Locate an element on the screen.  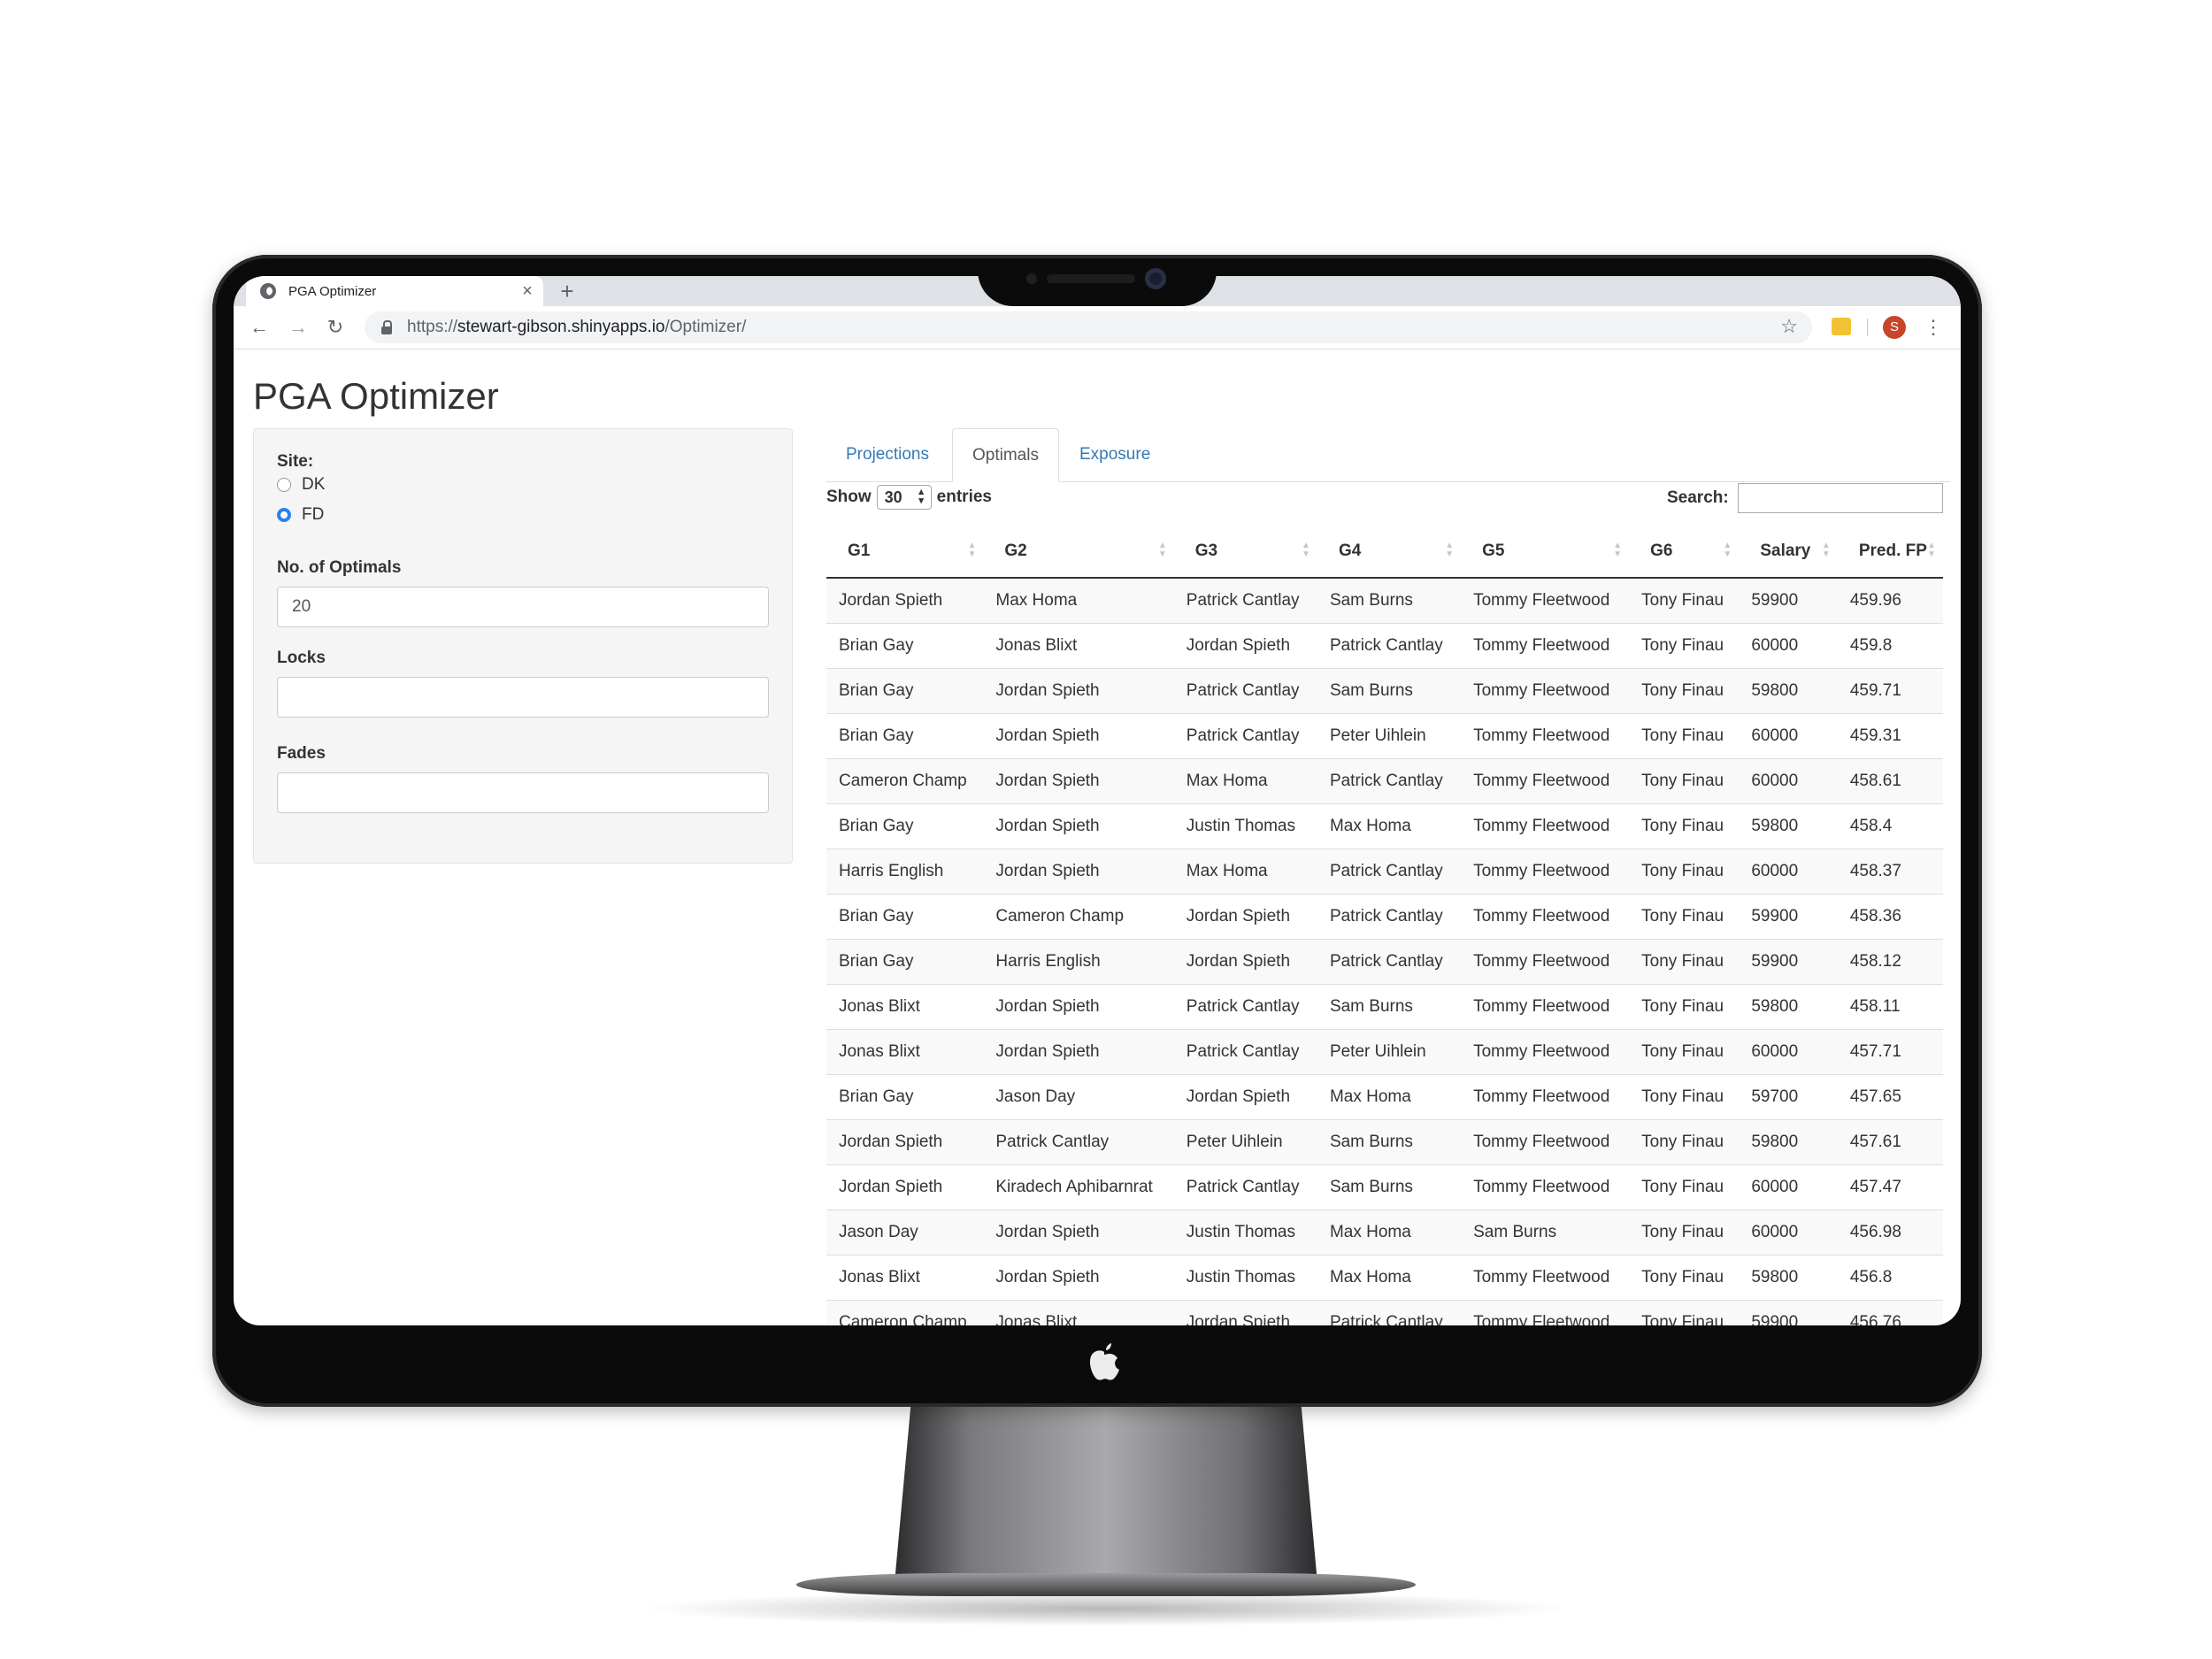
monitor-foot is located at coordinates (1106, 1585).